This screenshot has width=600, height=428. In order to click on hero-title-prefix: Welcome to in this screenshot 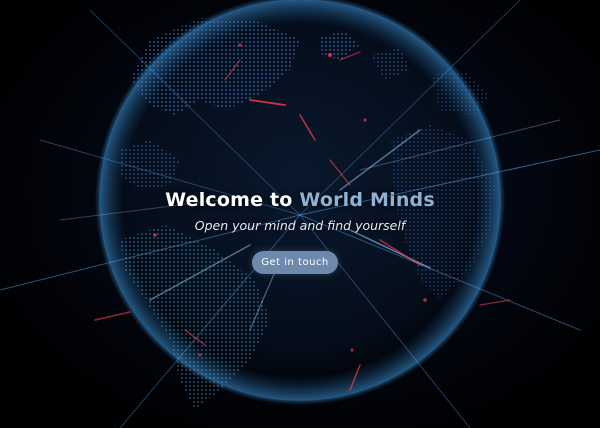, I will do `click(232, 200)`.